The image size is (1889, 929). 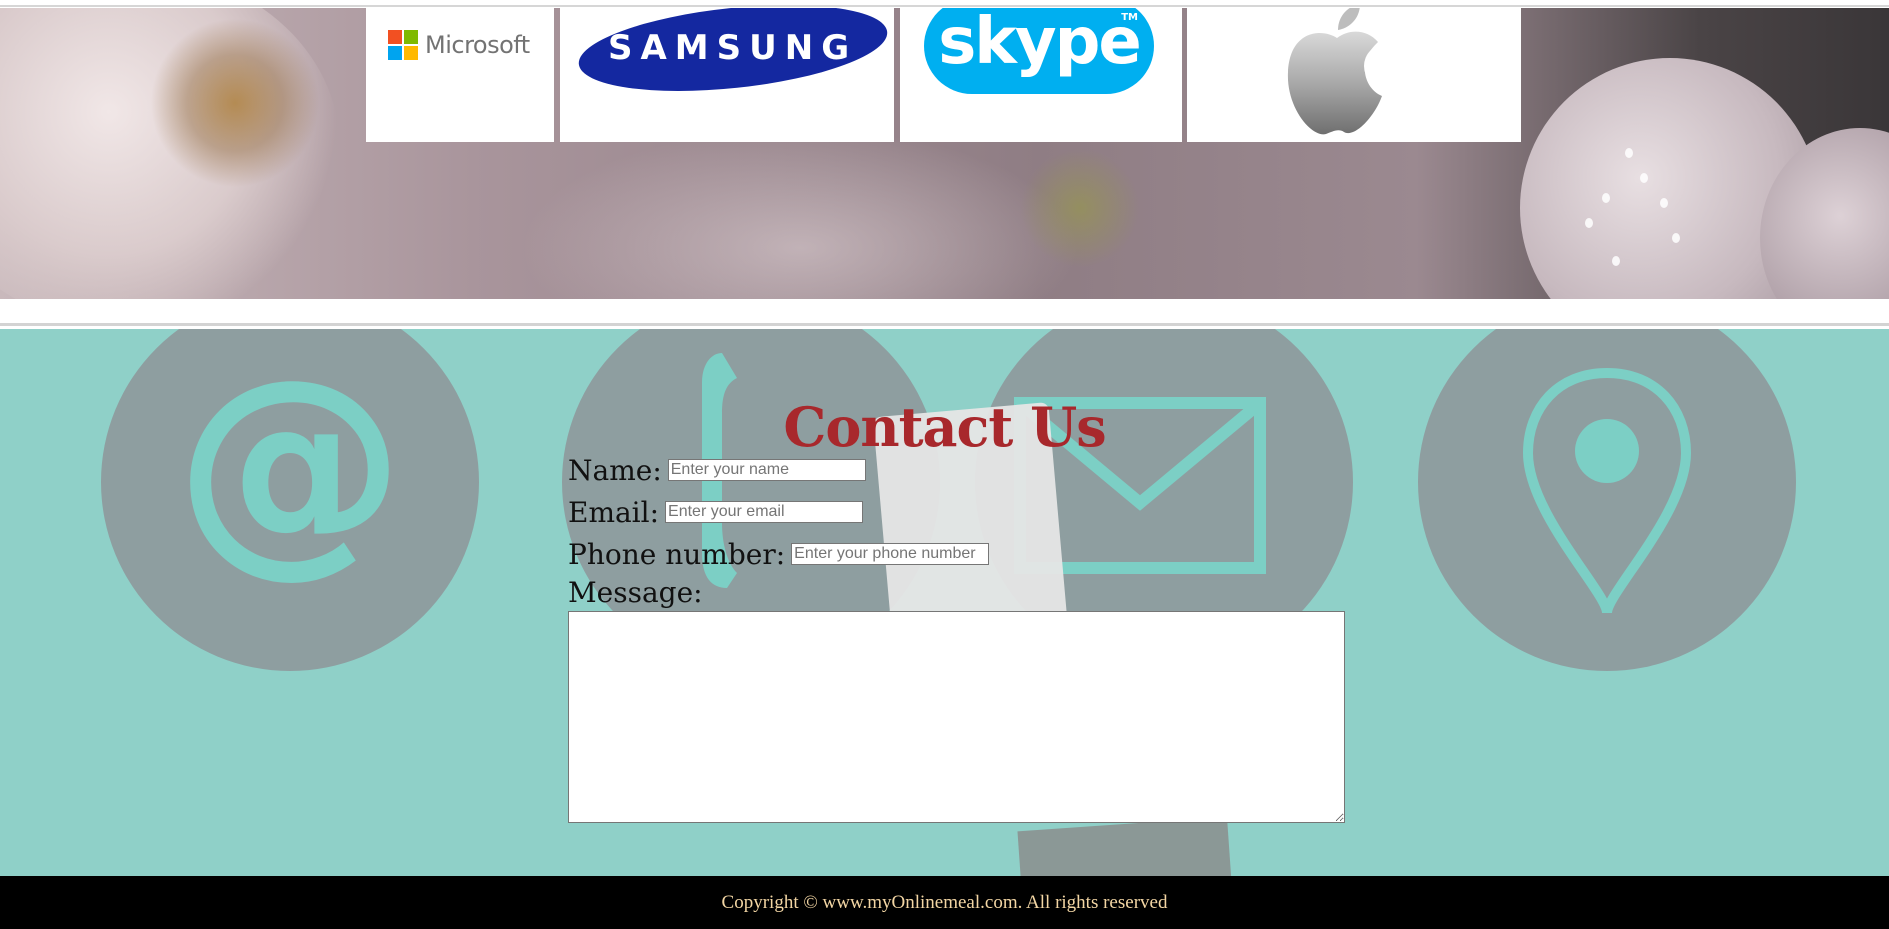 I want to click on microsoft-logo: Microsoft, so click(x=459, y=45).